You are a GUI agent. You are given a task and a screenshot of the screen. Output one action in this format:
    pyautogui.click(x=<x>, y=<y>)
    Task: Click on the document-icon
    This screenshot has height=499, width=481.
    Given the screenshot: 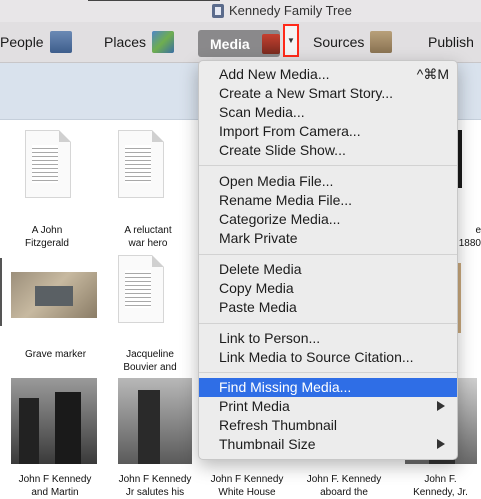 What is the action you would take?
    pyautogui.click(x=218, y=11)
    